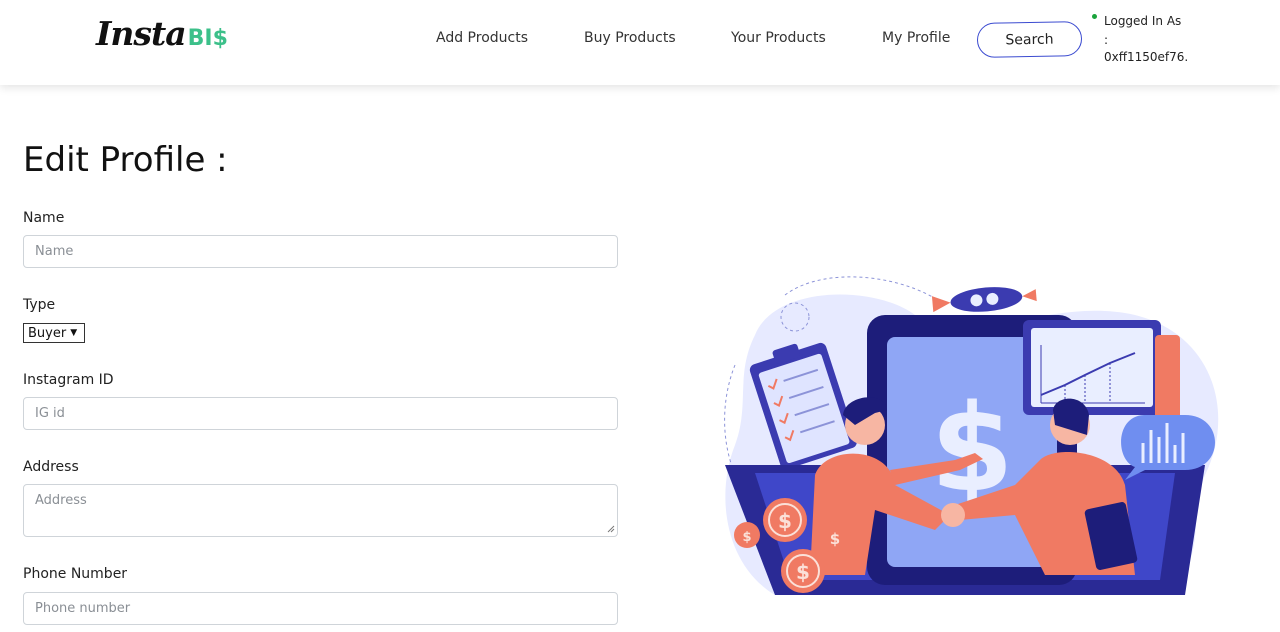 This screenshot has width=1280, height=632. I want to click on resize-grip-icon, so click(611, 529).